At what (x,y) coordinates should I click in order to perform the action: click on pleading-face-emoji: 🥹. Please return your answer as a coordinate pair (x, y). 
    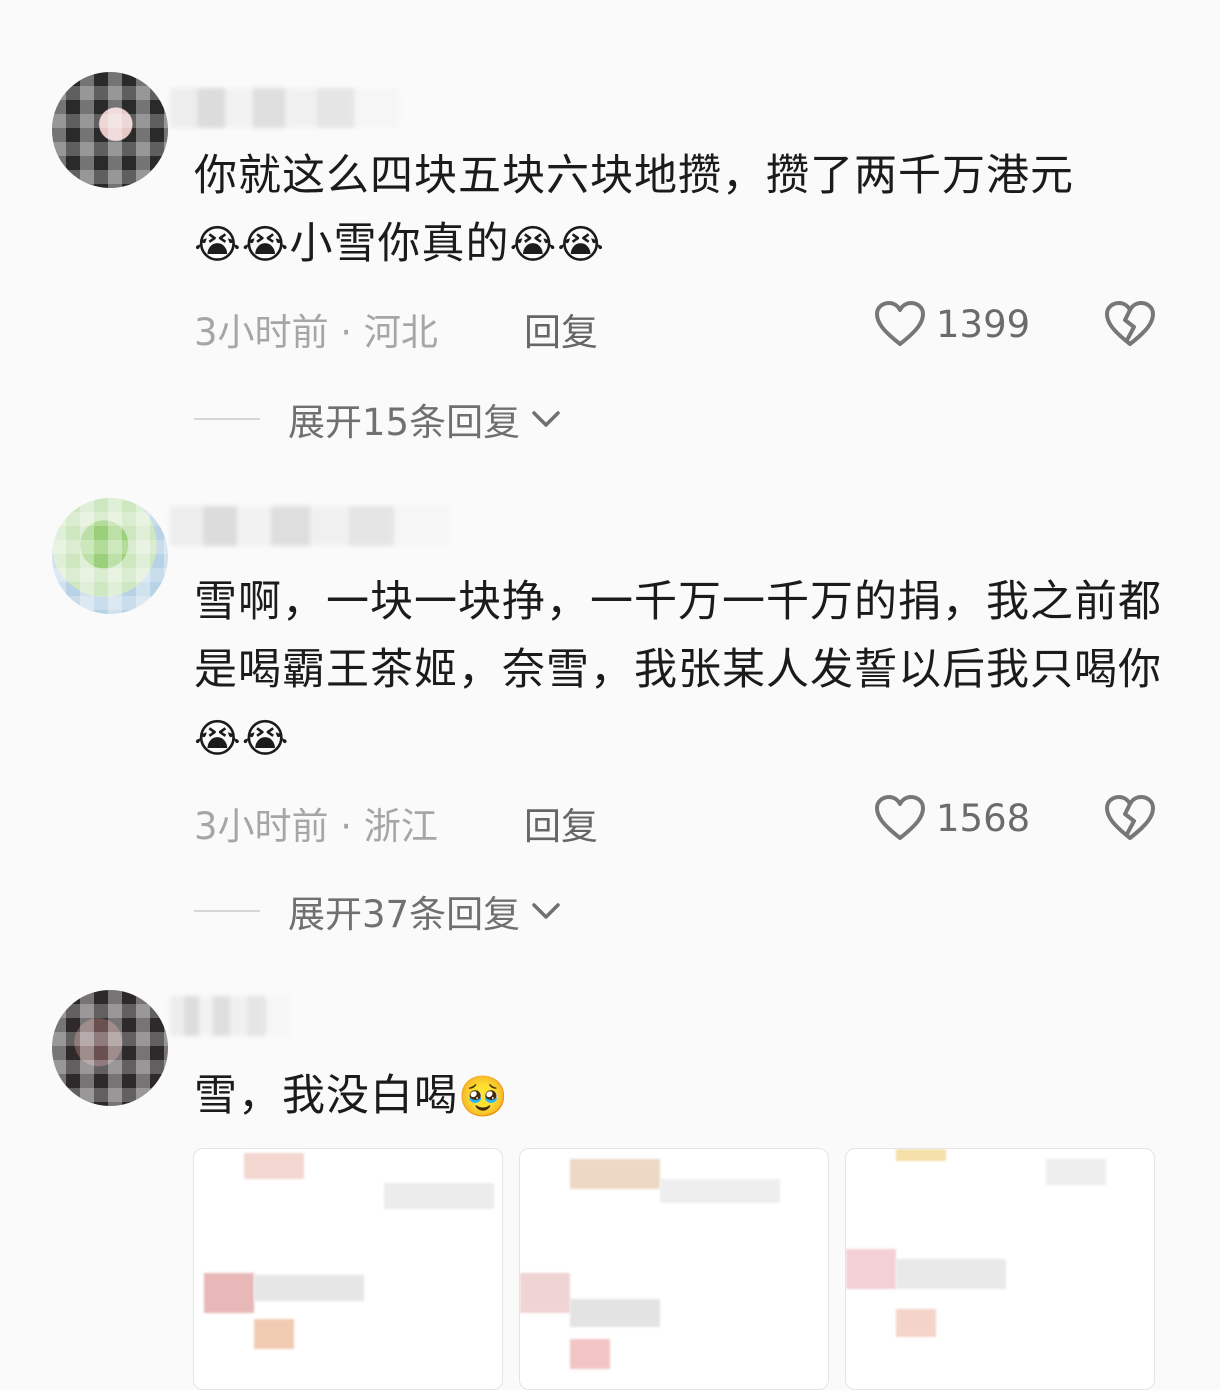
    Looking at the image, I should click on (483, 1097).